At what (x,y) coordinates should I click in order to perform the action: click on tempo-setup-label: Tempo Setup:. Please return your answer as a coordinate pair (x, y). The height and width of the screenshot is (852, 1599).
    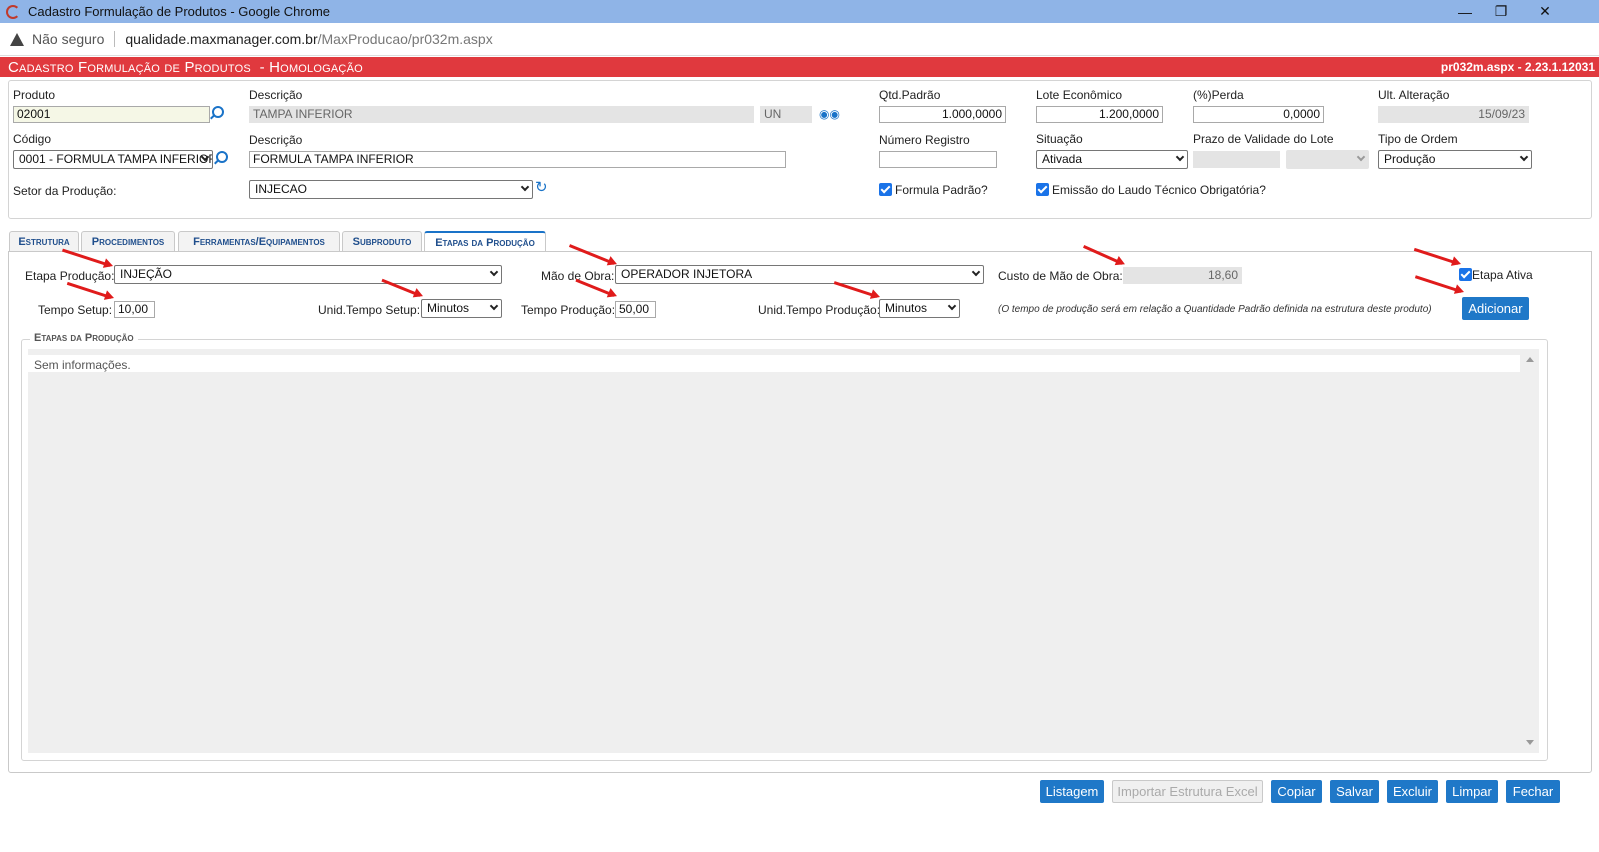
    Looking at the image, I should click on (75, 310).